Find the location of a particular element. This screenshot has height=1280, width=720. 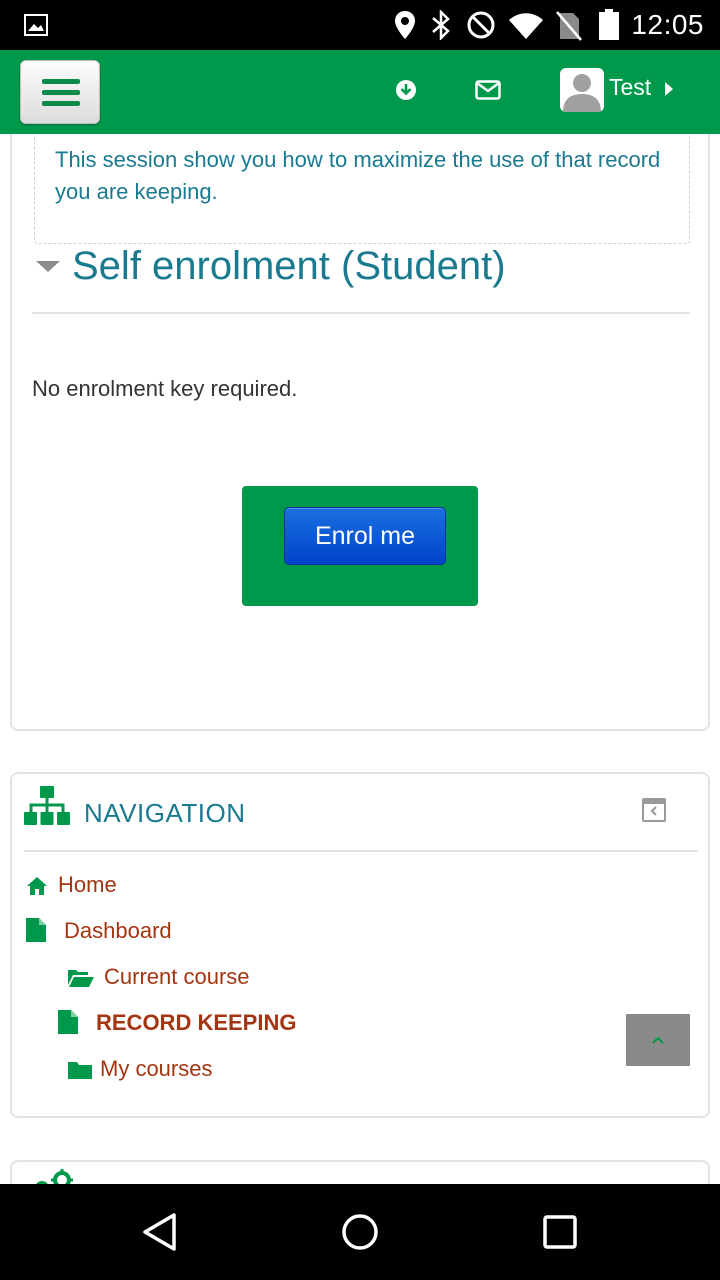

back-to-top-button is located at coordinates (658, 1040).